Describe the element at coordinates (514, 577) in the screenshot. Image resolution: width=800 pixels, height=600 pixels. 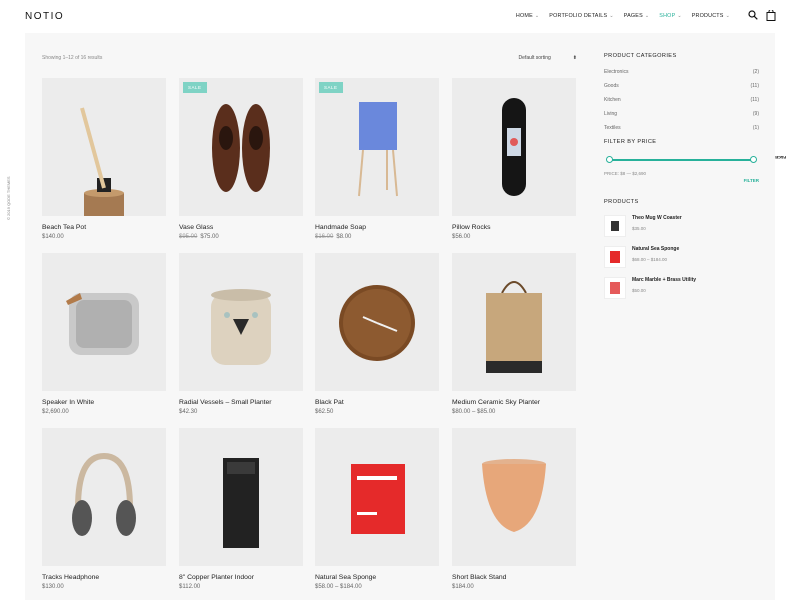
I see `product-name: Short Black Stand` at that location.